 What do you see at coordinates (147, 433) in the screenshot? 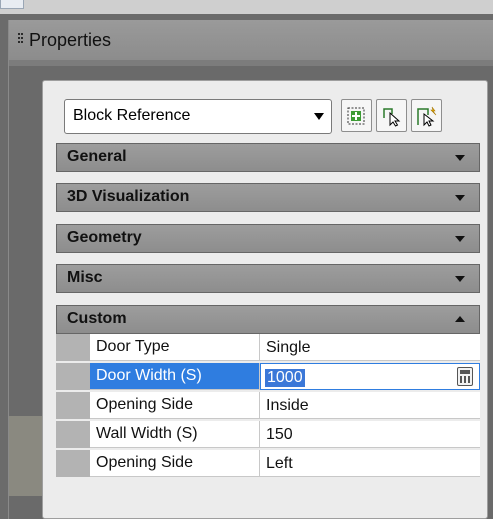
I see `property-name: Wall Width (S)` at bounding box center [147, 433].